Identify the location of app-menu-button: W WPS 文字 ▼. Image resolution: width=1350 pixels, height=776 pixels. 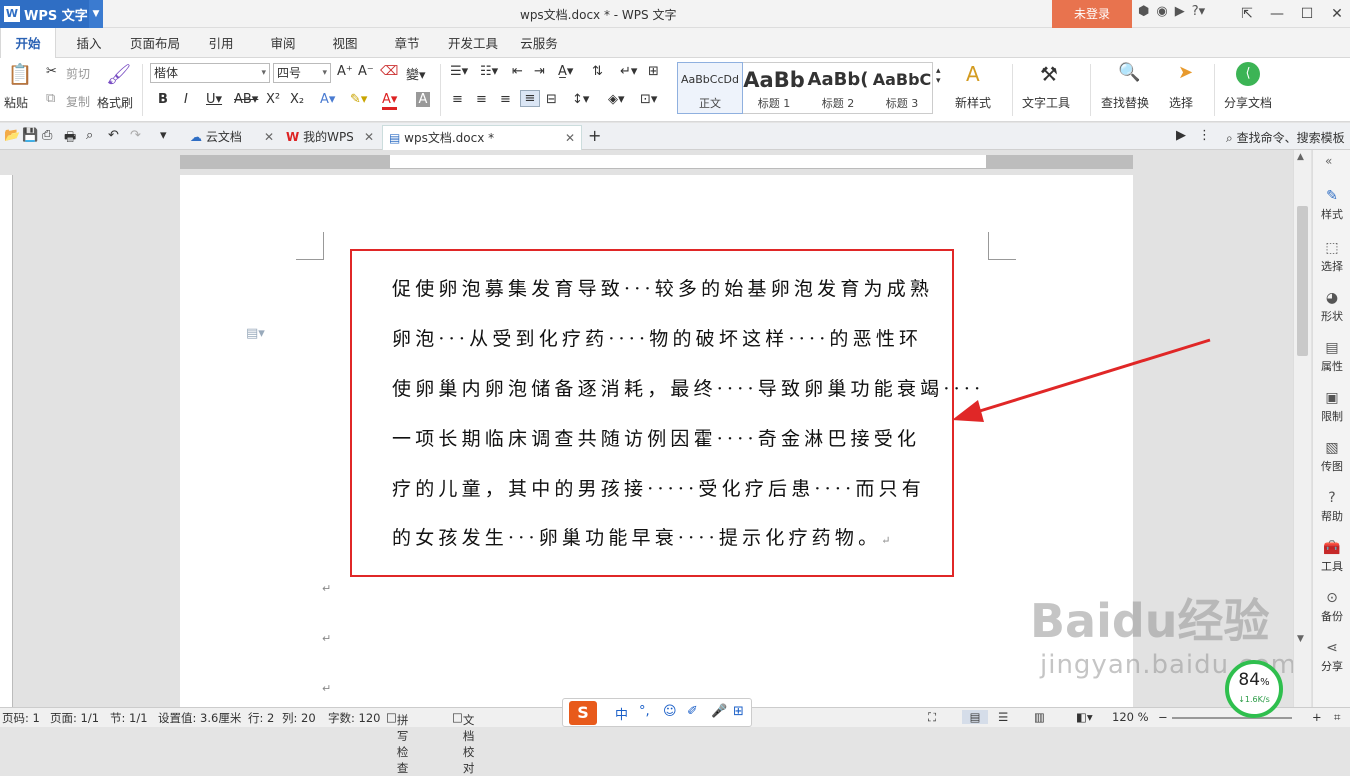
(51, 14).